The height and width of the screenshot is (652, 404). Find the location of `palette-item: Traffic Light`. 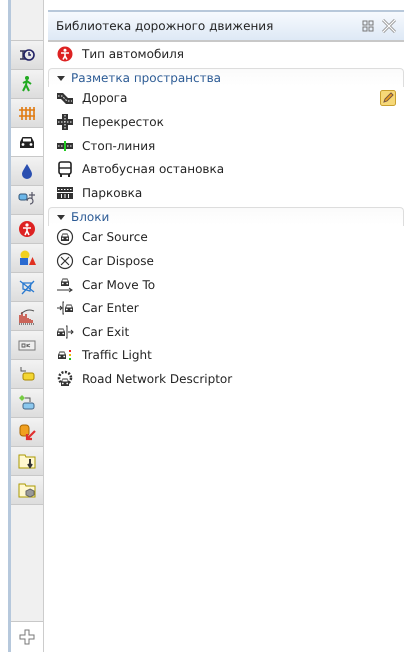

palette-item: Traffic Light is located at coordinates (239, 355).